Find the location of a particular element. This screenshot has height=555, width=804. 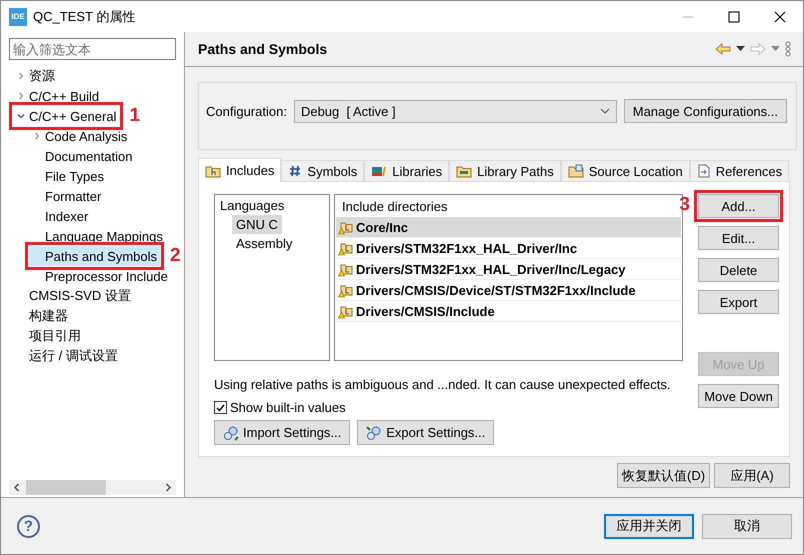

tree-item: 运行 / 调试设置 is located at coordinates (67, 356).